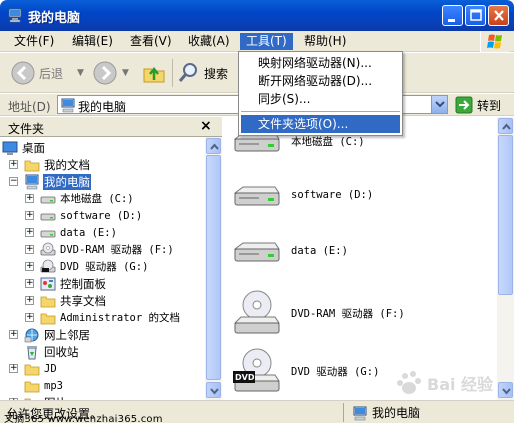  I want to click on tree-item: Administrator 的文档, so click(110, 317).